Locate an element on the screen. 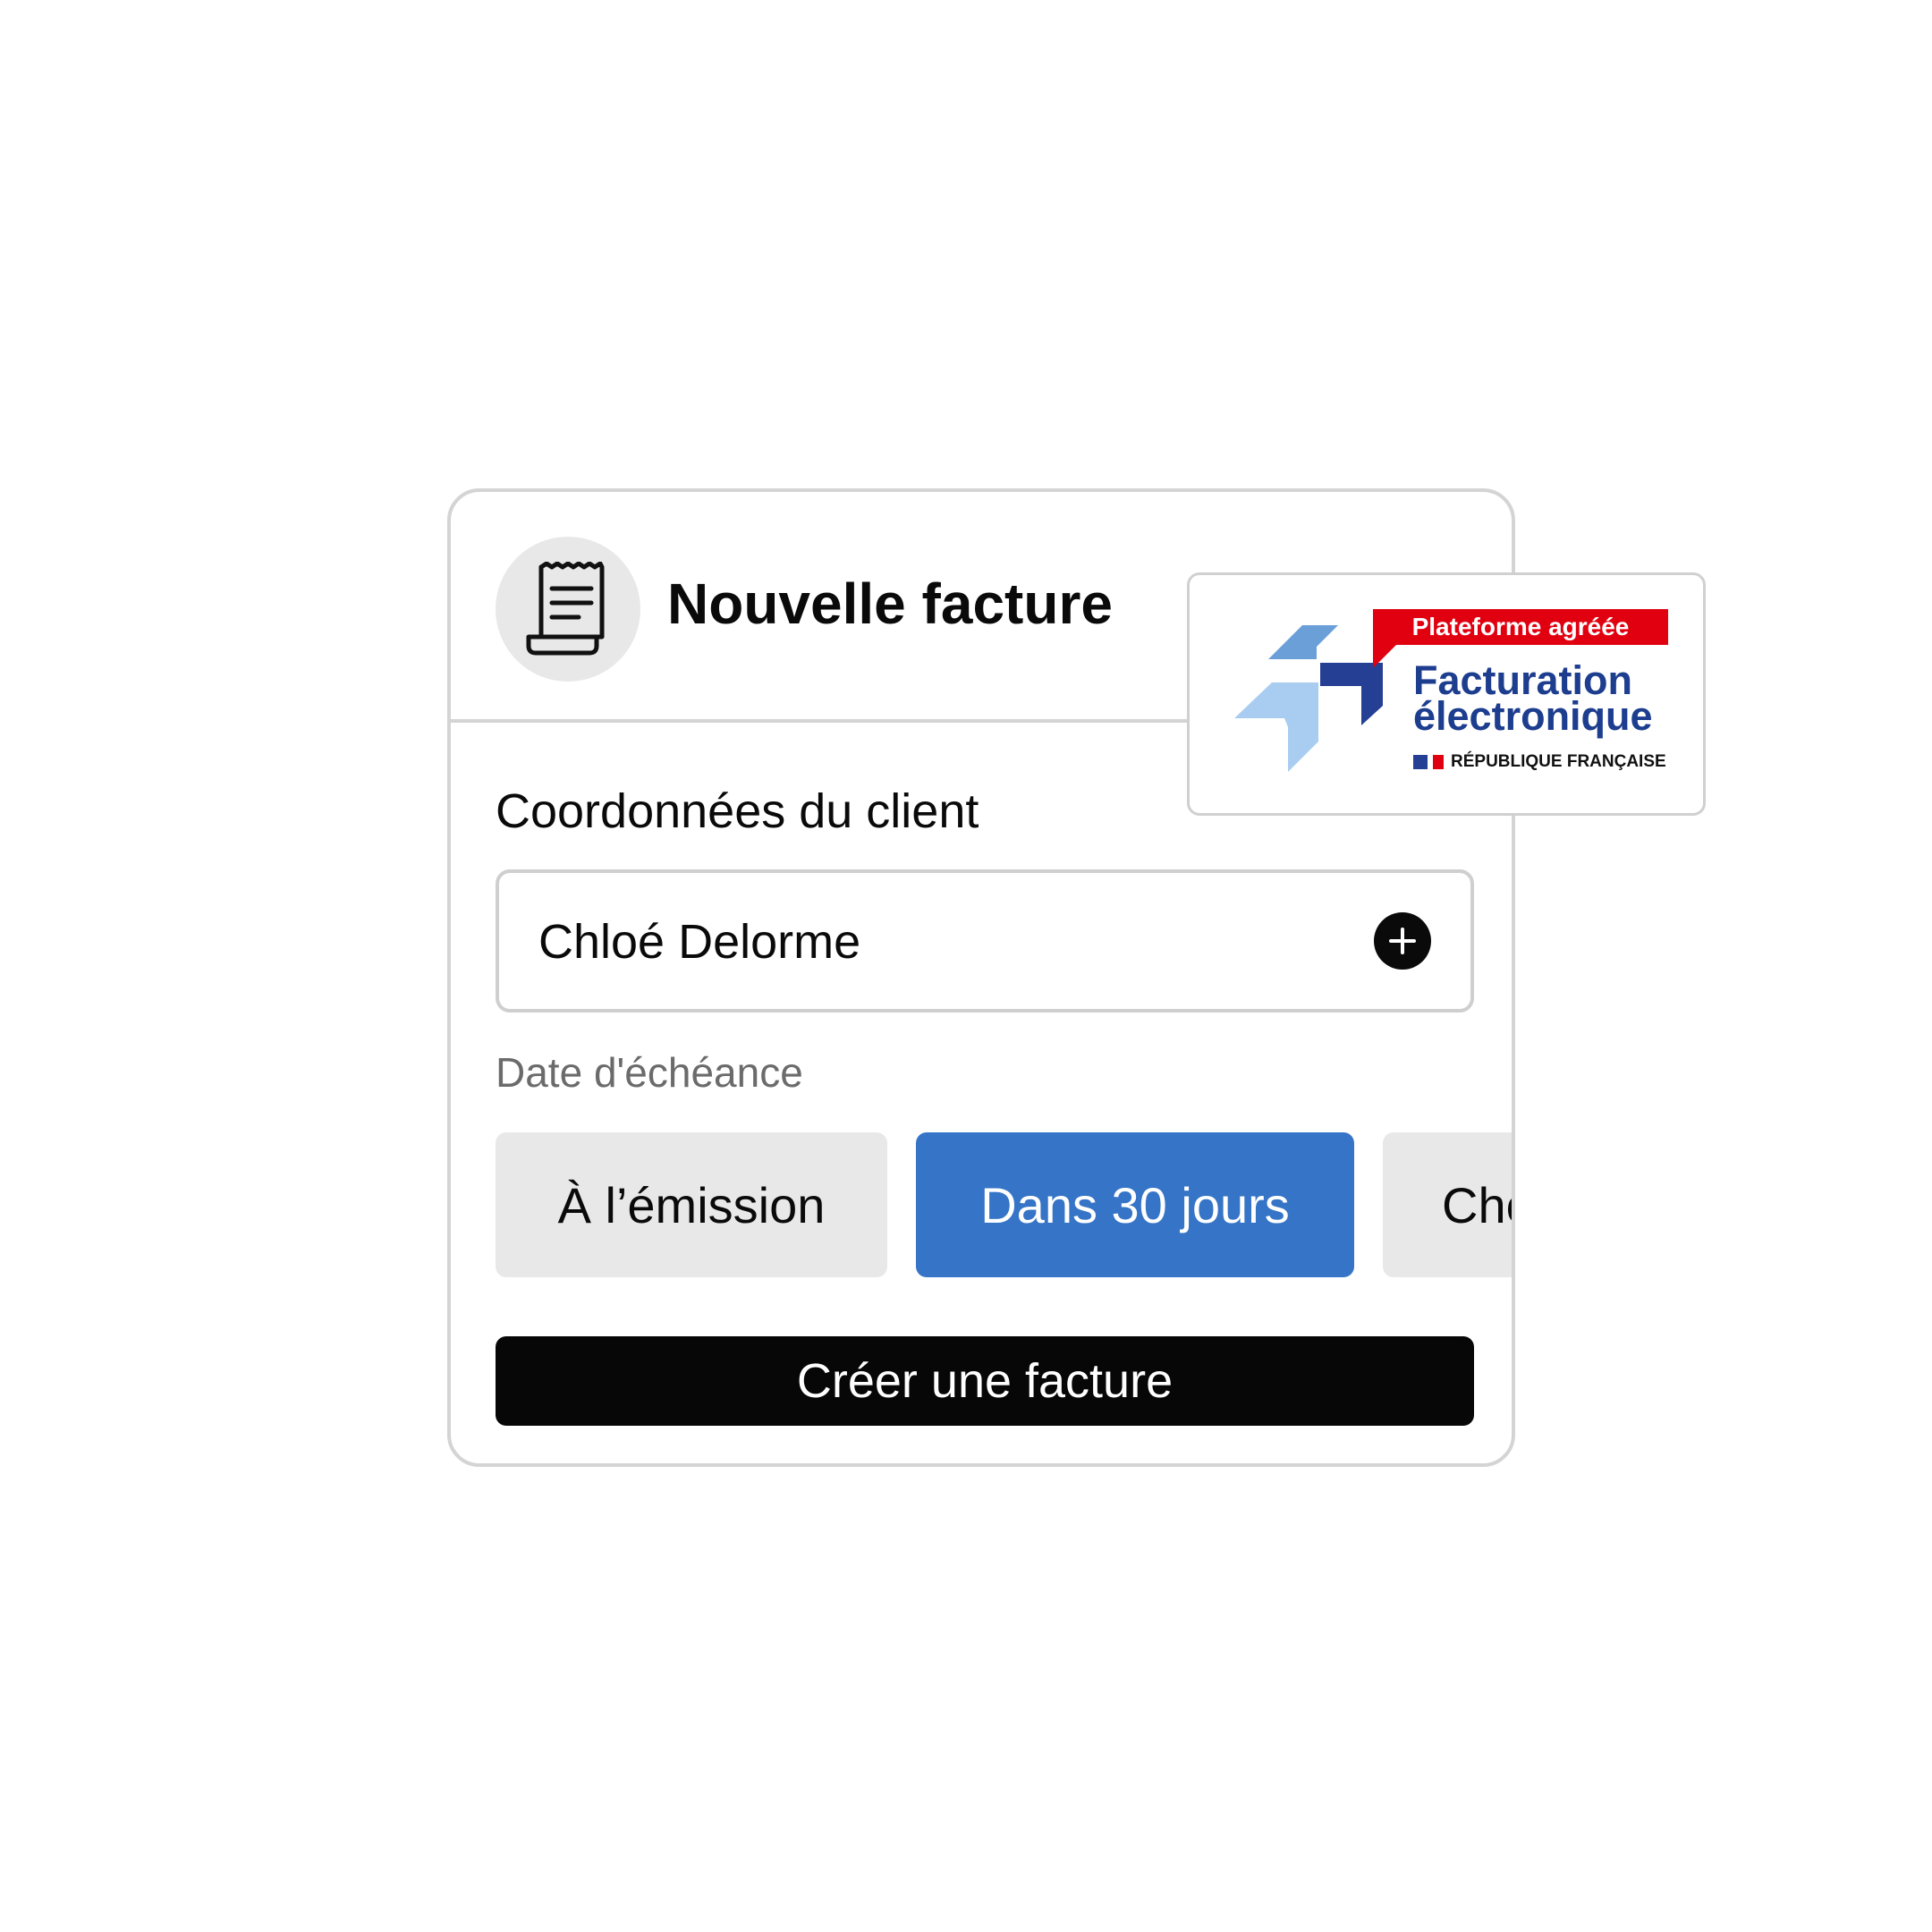  client-section-label: Coordonnées du client is located at coordinates (737, 811).